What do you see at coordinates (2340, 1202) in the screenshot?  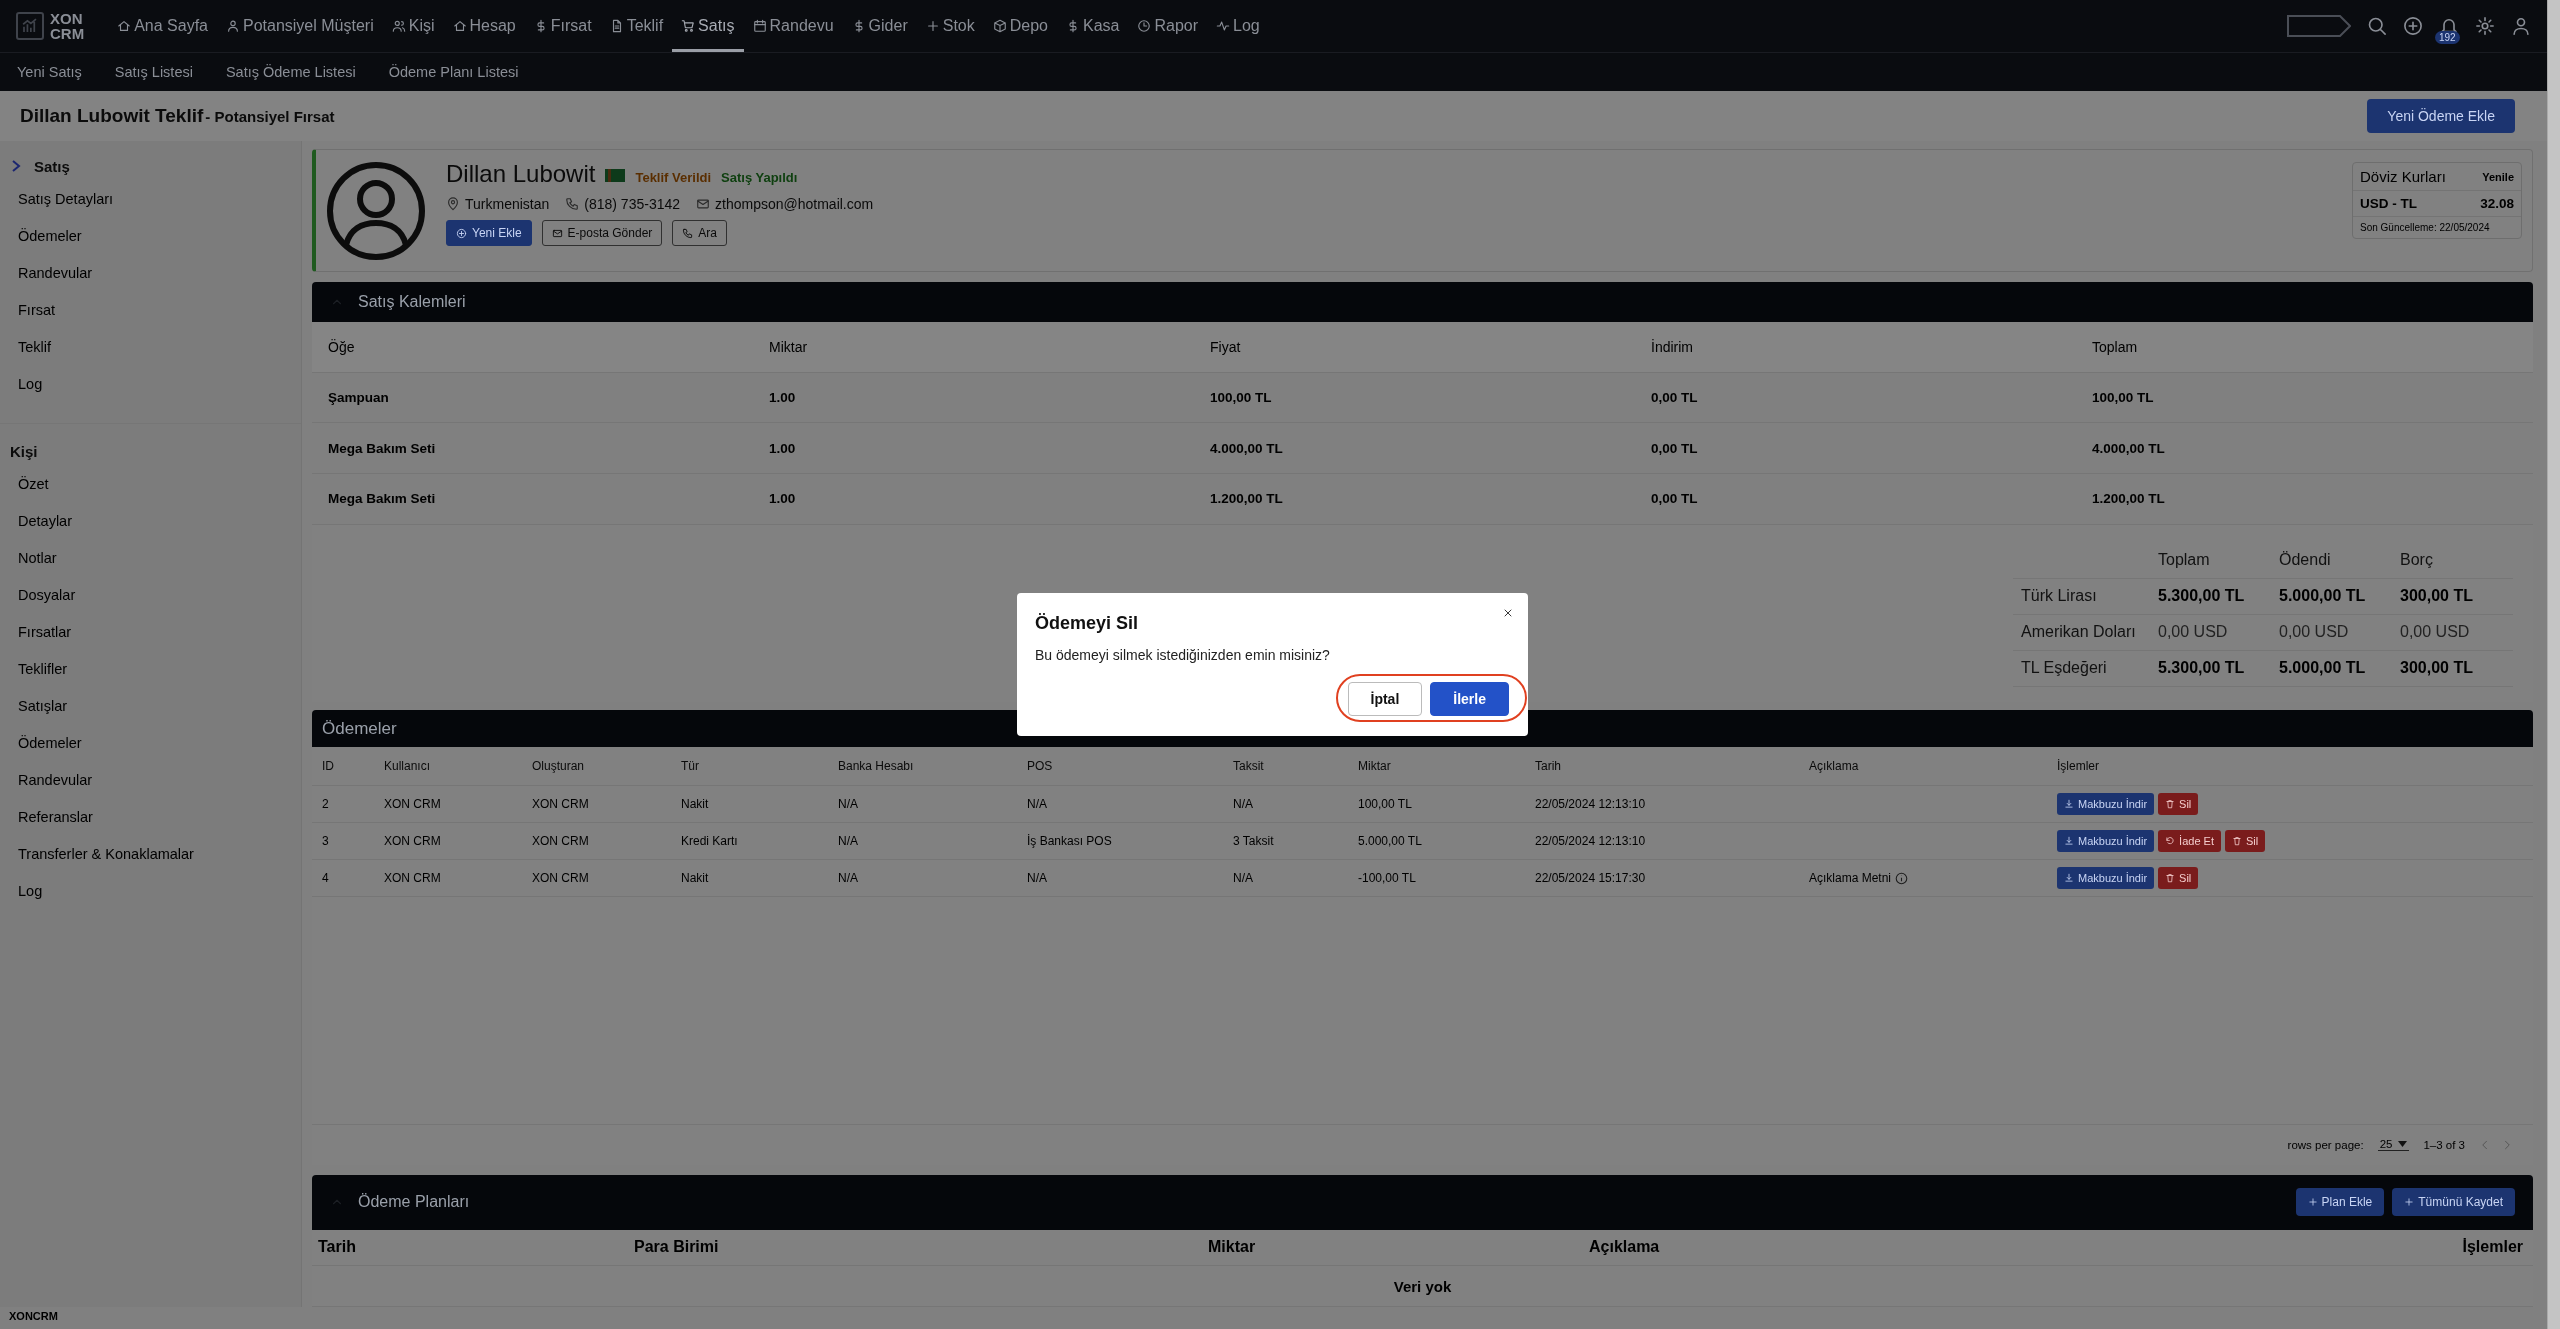 I see `plan-button: Plan Ekle` at bounding box center [2340, 1202].